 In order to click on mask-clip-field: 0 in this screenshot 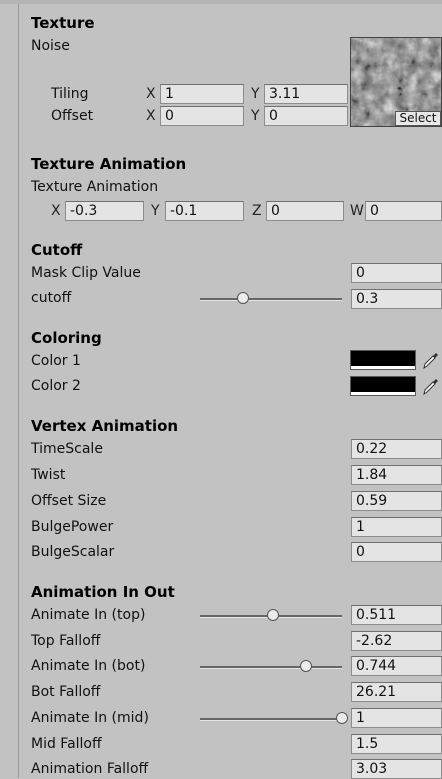, I will do `click(396, 273)`.